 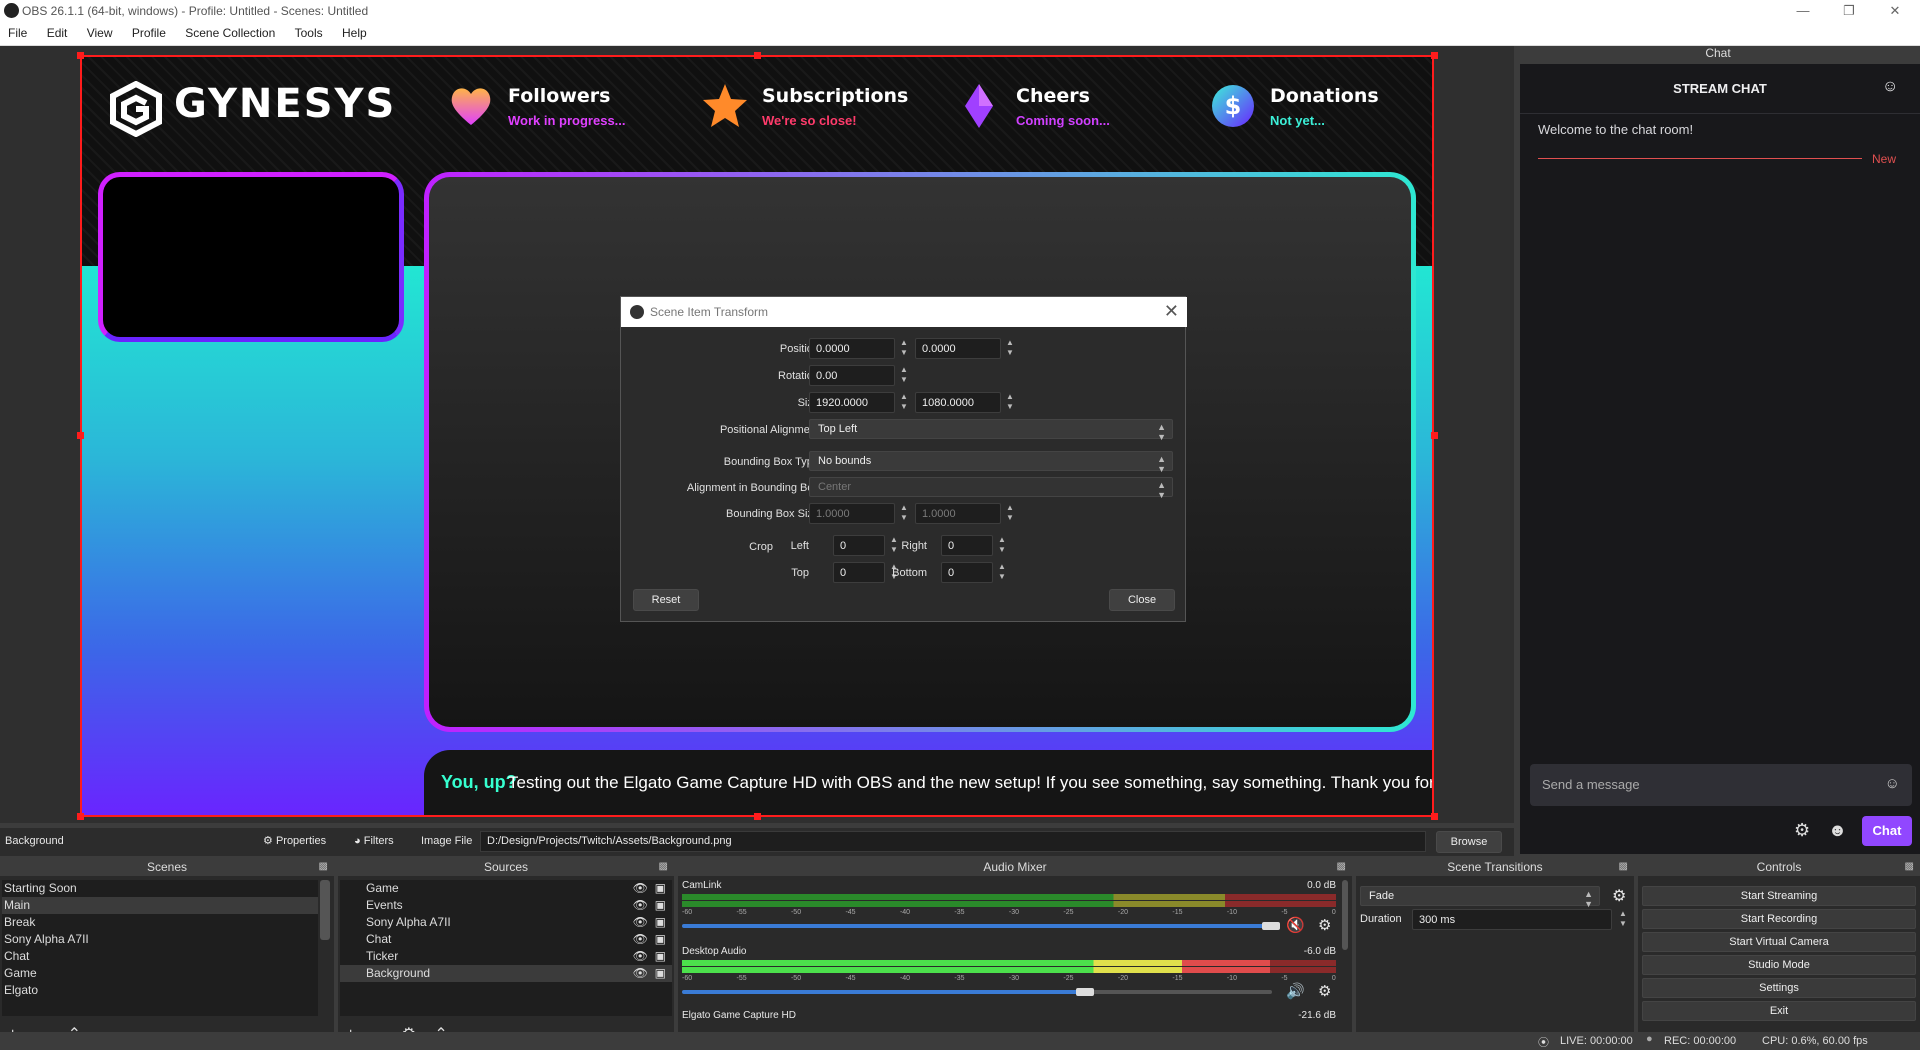 I want to click on dialog-close-icon: ✕, so click(x=1171, y=311).